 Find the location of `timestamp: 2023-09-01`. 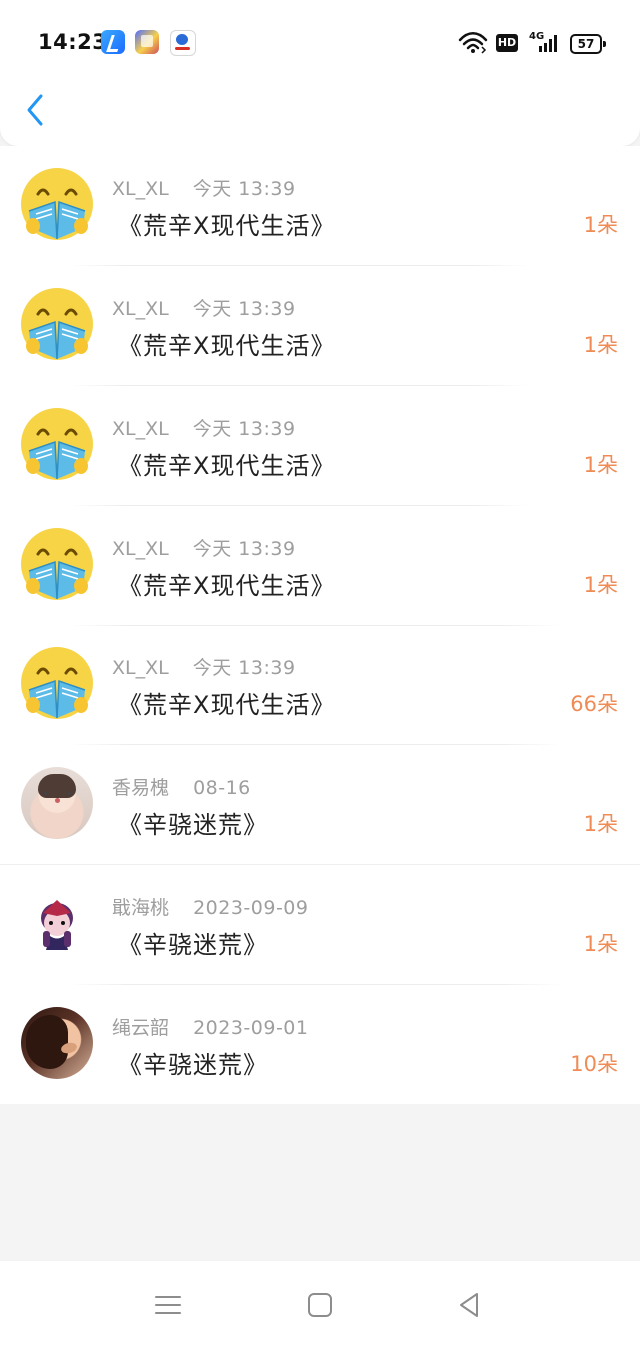

timestamp: 2023-09-01 is located at coordinates (251, 1028).